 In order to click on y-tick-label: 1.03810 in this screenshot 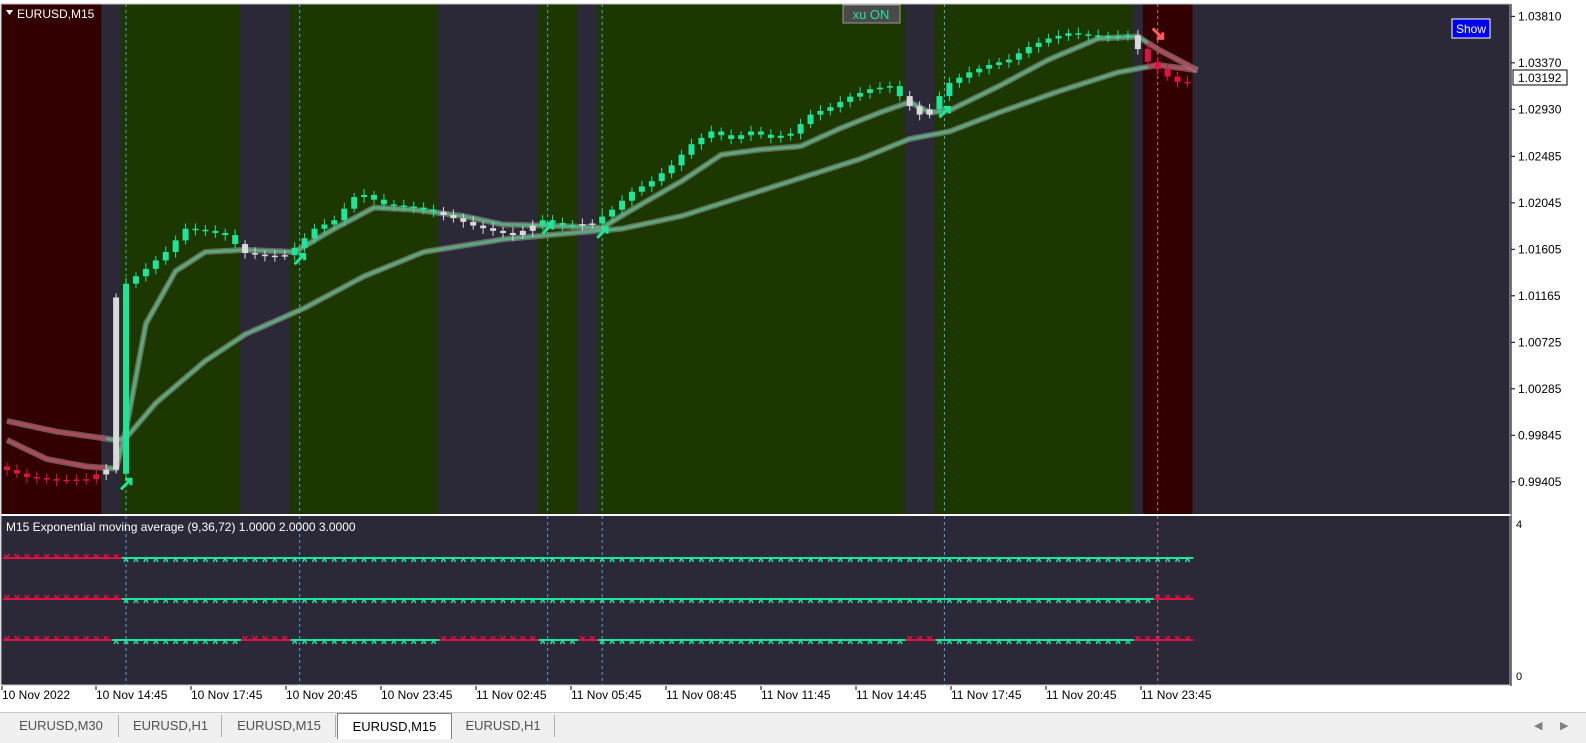, I will do `click(1540, 16)`.